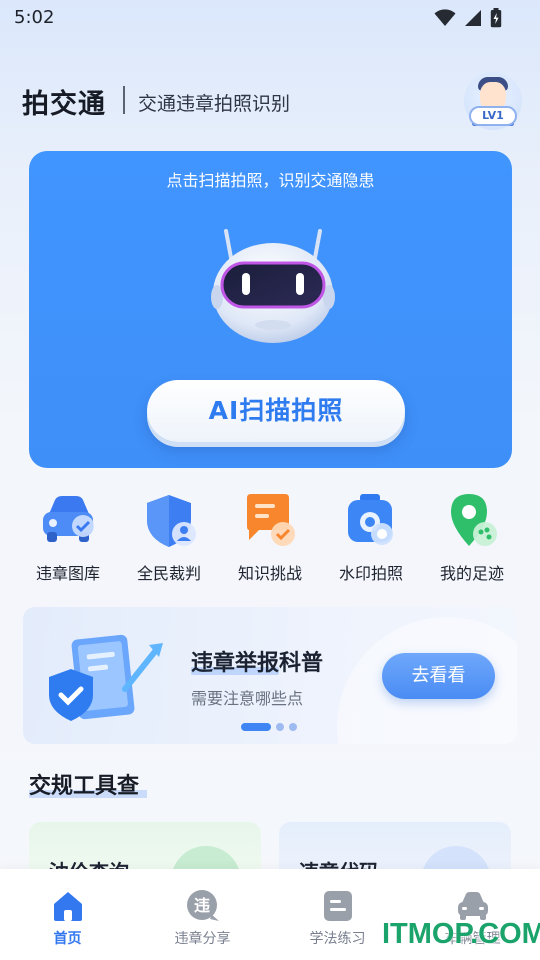 The height and width of the screenshot is (960, 540). Describe the element at coordinates (168, 573) in the screenshot. I see `shortcut-label: 全民裁判` at that location.